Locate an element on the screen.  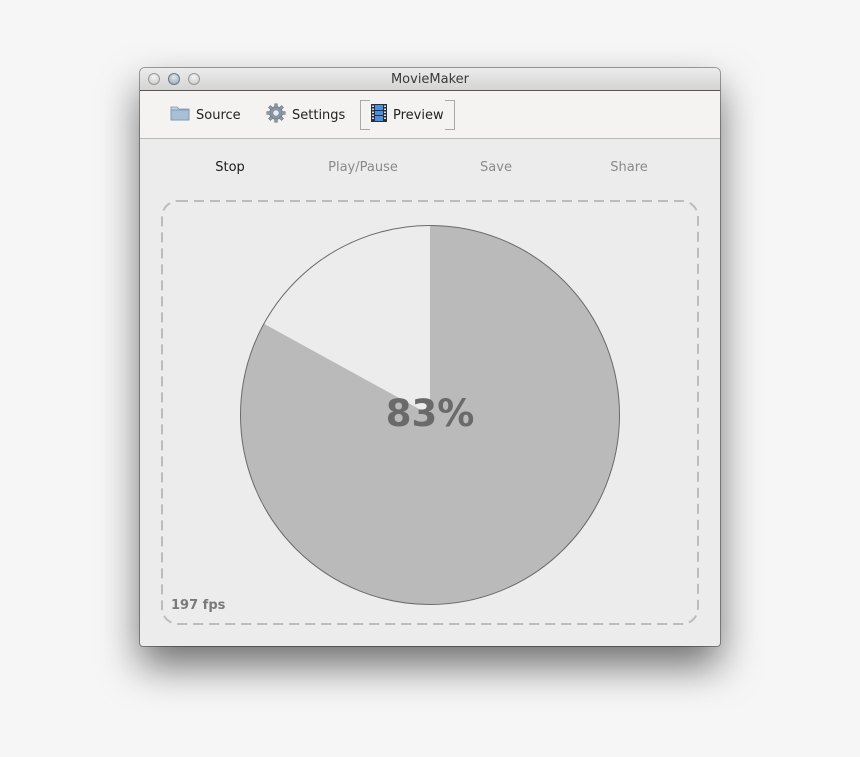
film-icon is located at coordinates (379, 115).